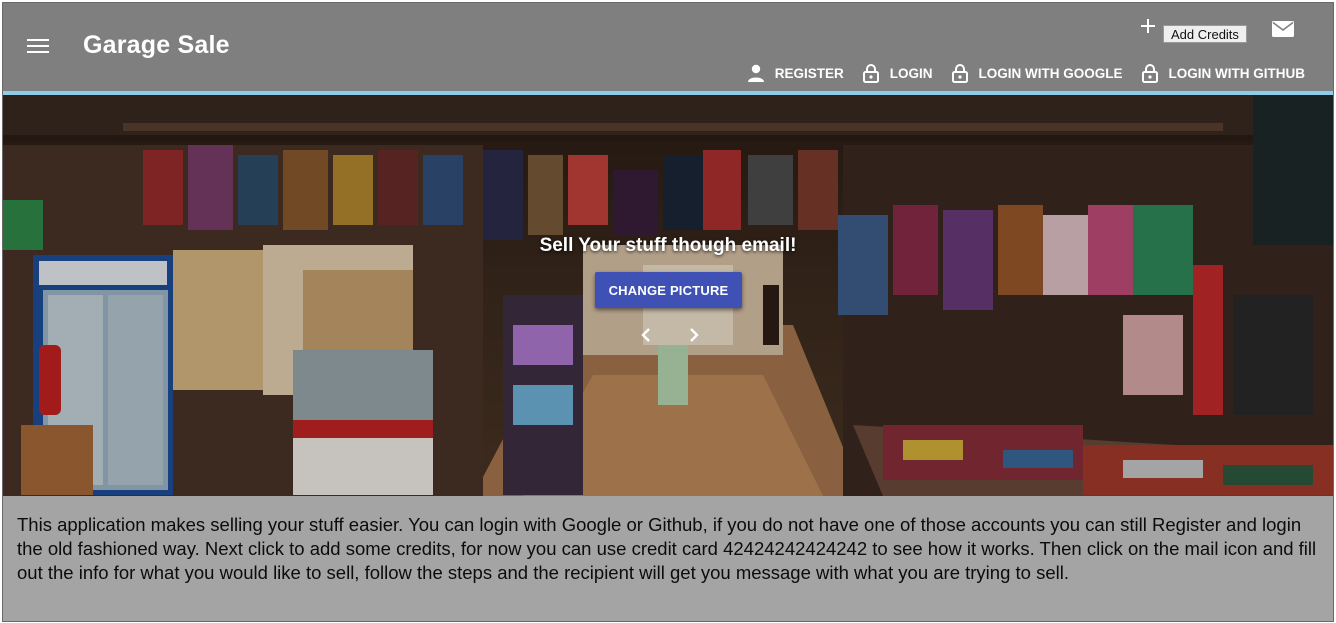 This screenshot has width=1336, height=623. I want to click on plus-icon, so click(1148, 26).